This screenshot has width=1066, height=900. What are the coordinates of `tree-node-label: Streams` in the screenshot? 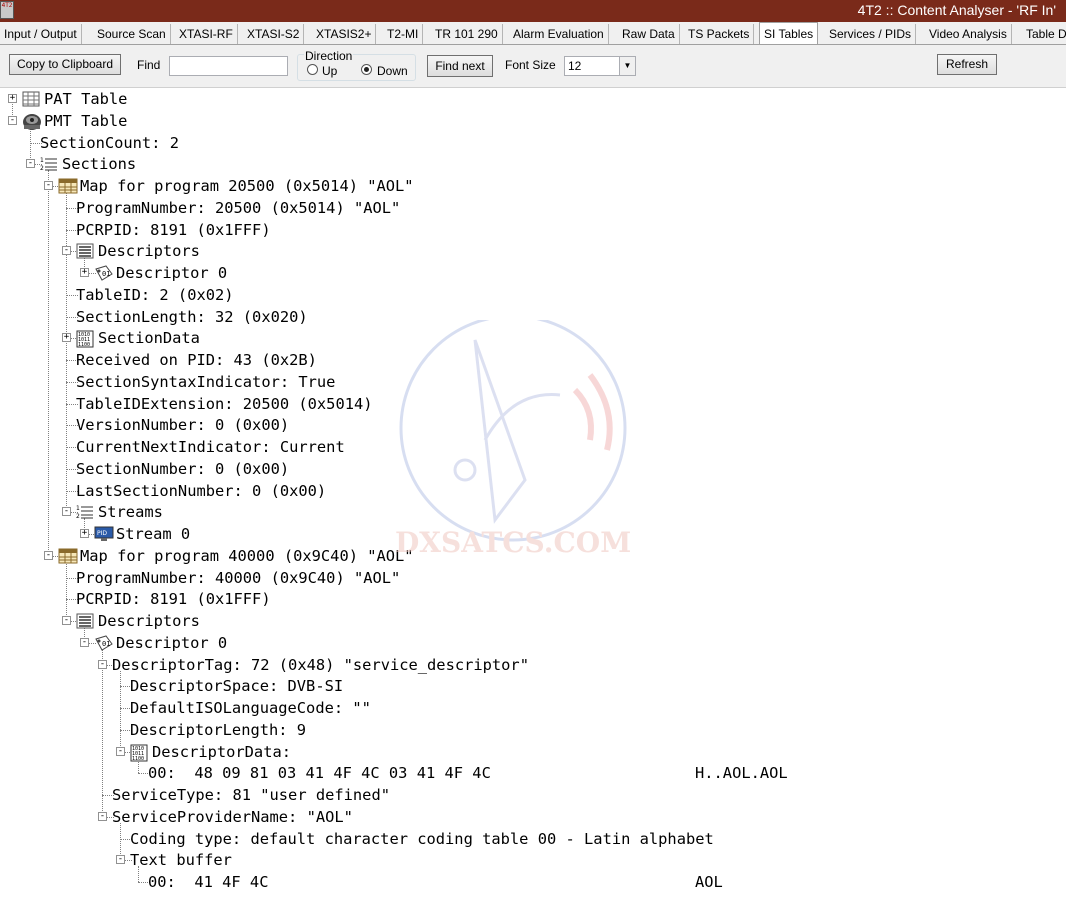 It's located at (130, 512).